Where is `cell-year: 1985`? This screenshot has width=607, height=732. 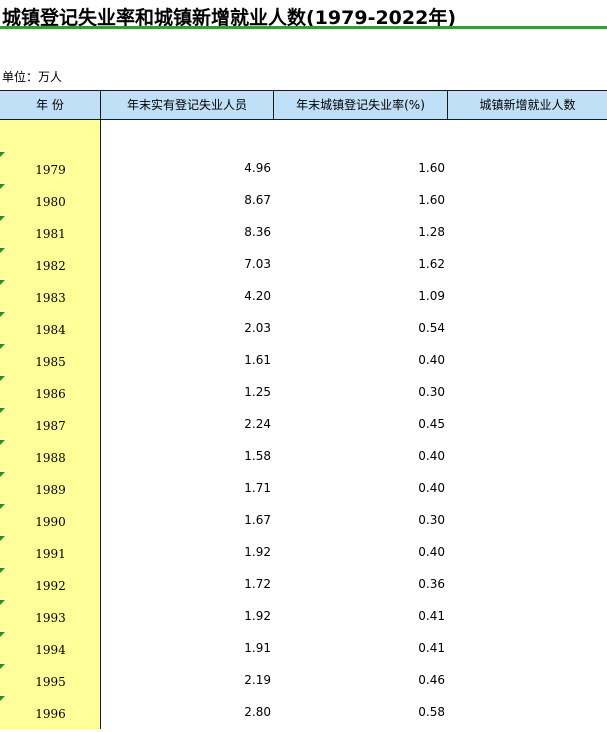 cell-year: 1985 is located at coordinates (50, 360).